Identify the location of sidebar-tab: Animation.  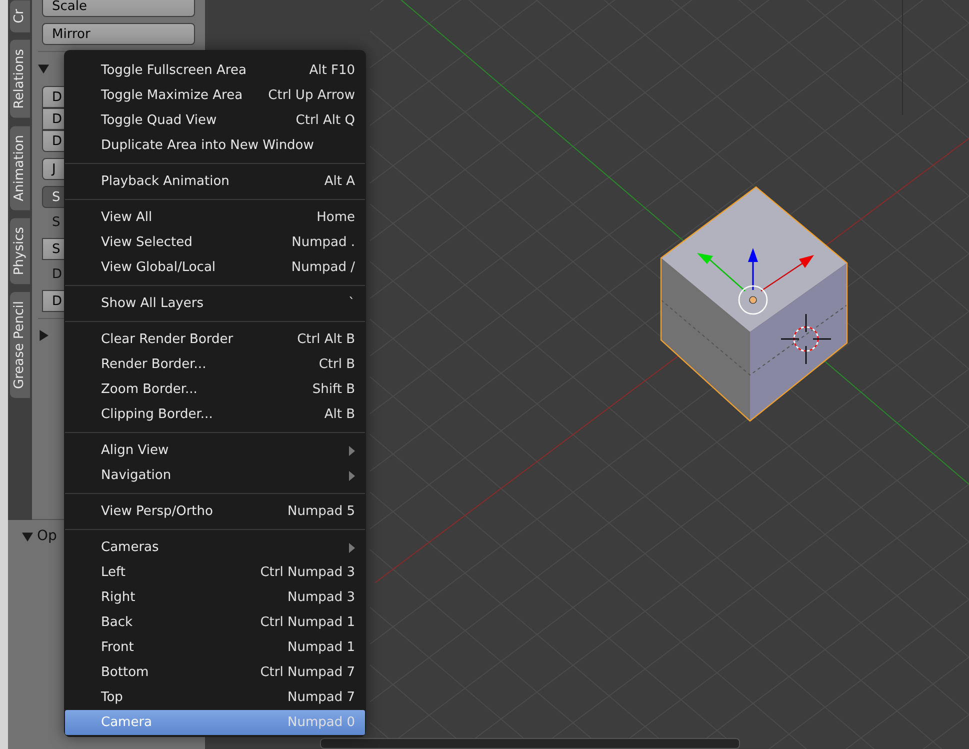
(20, 168).